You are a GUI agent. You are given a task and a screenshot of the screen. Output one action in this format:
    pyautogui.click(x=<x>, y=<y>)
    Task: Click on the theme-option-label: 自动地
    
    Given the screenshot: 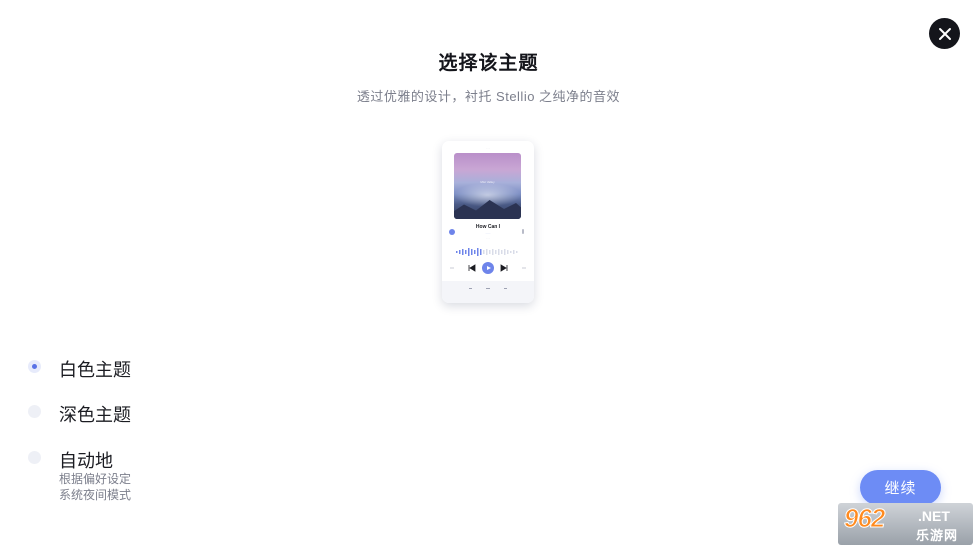 What is the action you would take?
    pyautogui.click(x=86, y=461)
    